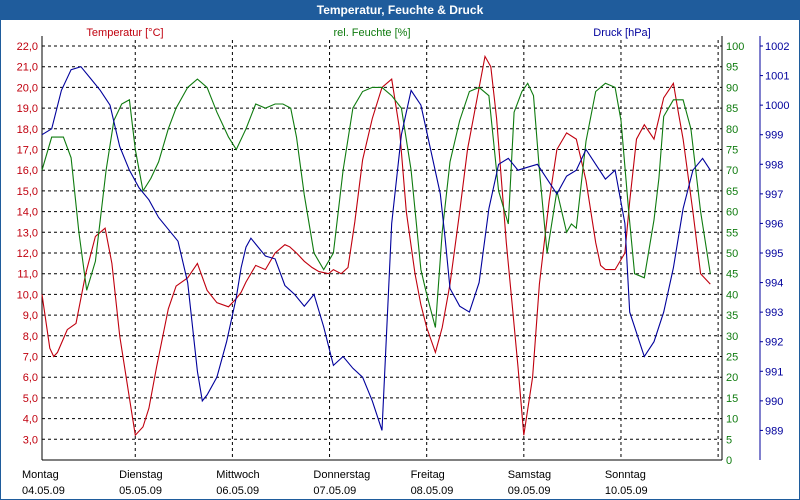 The height and width of the screenshot is (500, 800). Describe the element at coordinates (774, 431) in the screenshot. I see `tick-label-pressure: 989` at that location.